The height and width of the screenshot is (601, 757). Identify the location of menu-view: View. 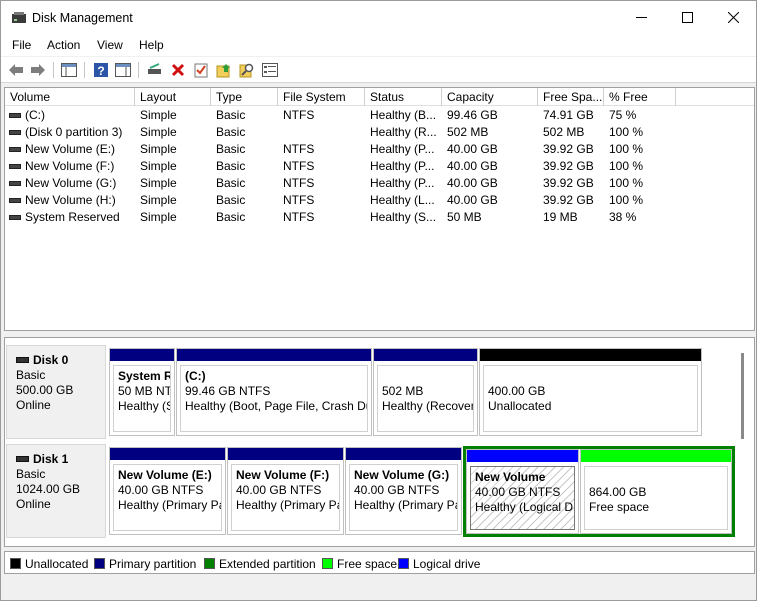
(110, 45).